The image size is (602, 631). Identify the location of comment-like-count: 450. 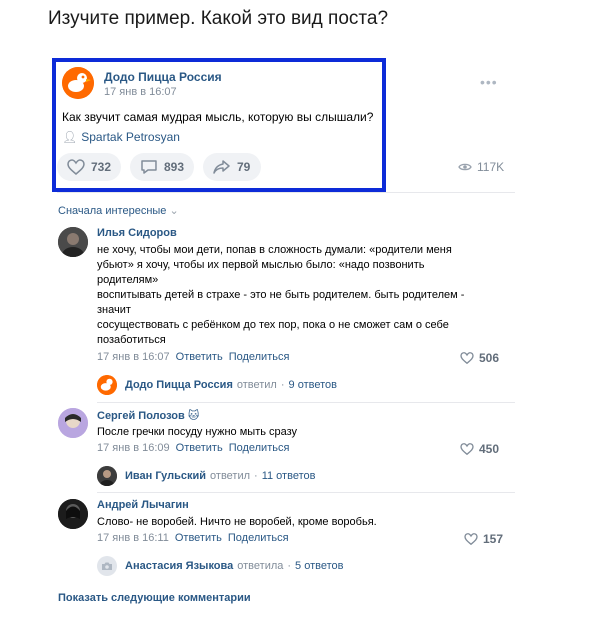
(489, 449).